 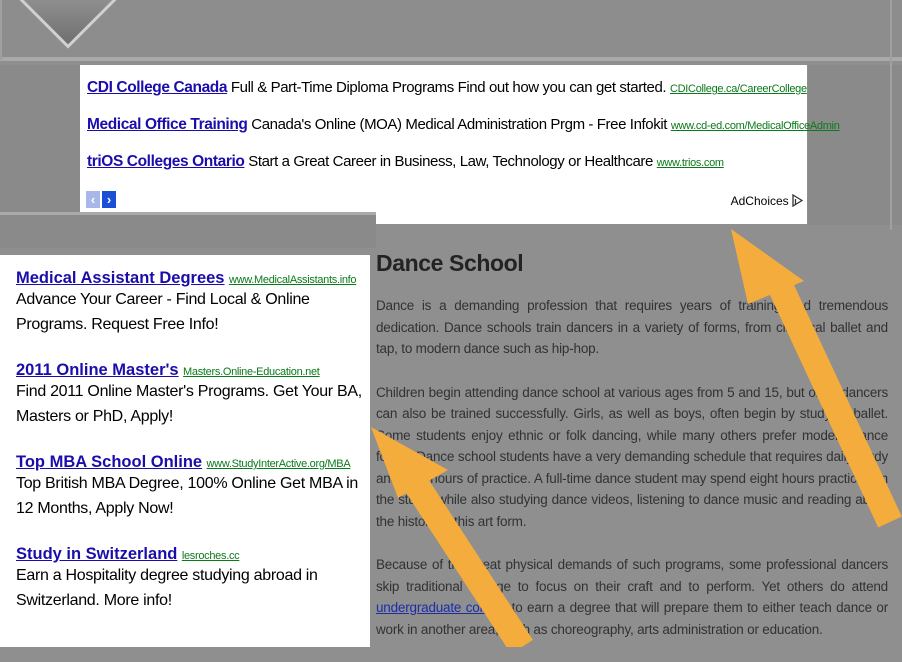 I want to click on ad-url-link: www.StudyInterActive.org/MBA, so click(x=279, y=464).